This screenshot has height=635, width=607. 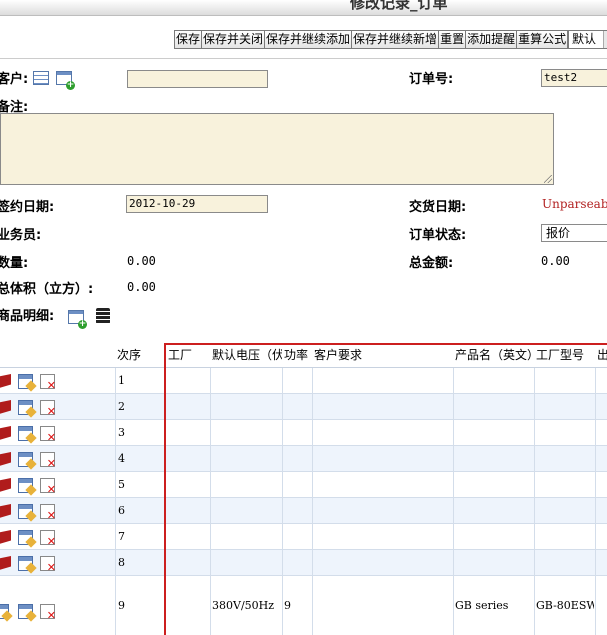 What do you see at coordinates (548, 179) in the screenshot?
I see `resize-grip-icon` at bounding box center [548, 179].